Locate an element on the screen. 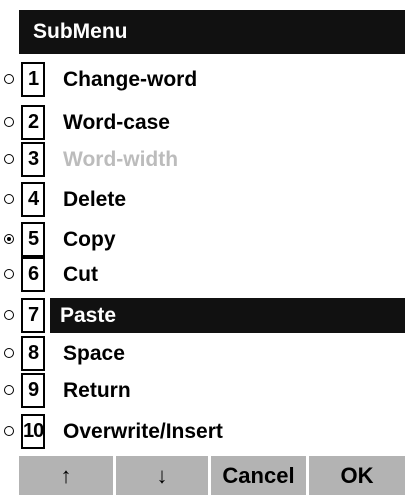 Image resolution: width=411 pixels, height=495 pixels. item-number: 6 is located at coordinates (33, 274).